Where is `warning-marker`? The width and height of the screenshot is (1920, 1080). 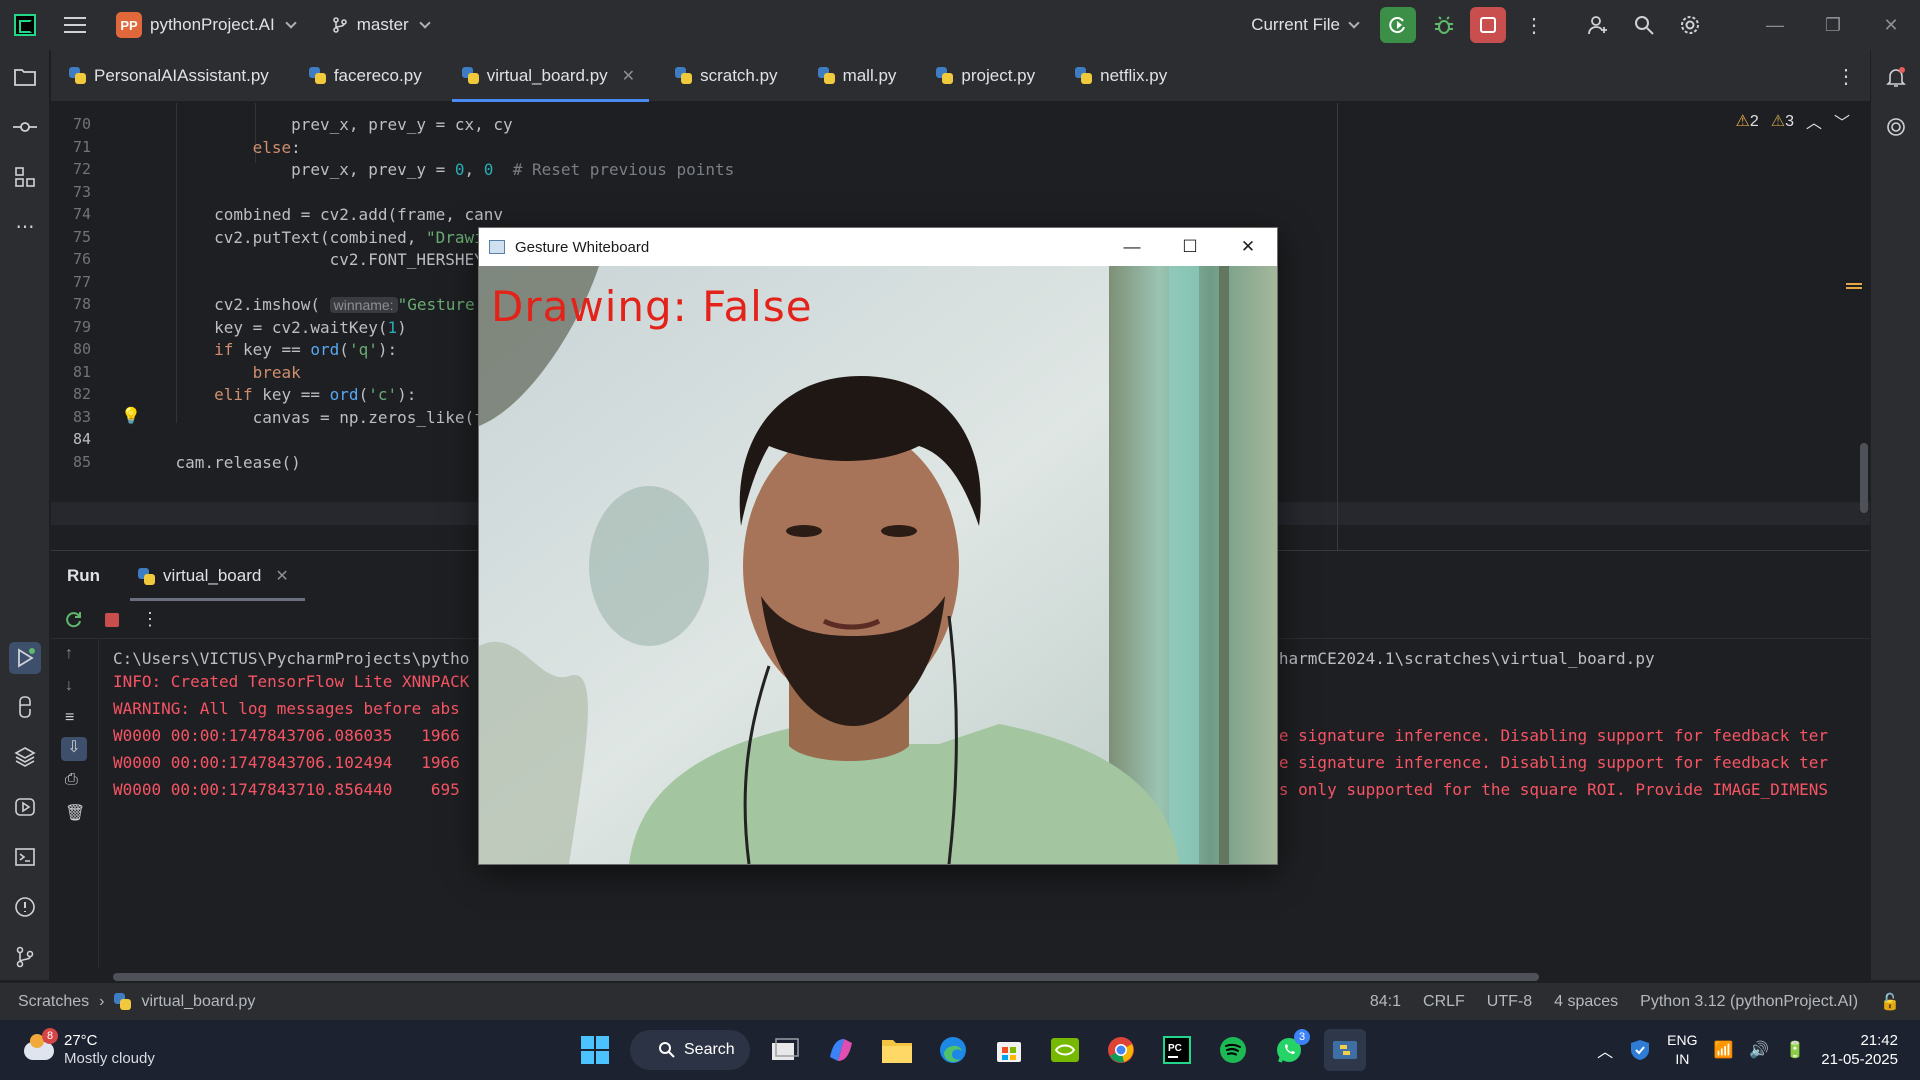
warning-marker is located at coordinates (1854, 286).